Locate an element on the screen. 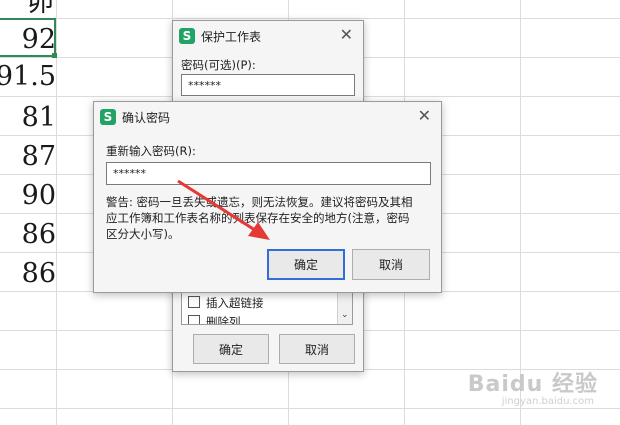  baidu-watermark: Baidu 经验 is located at coordinates (532, 384).